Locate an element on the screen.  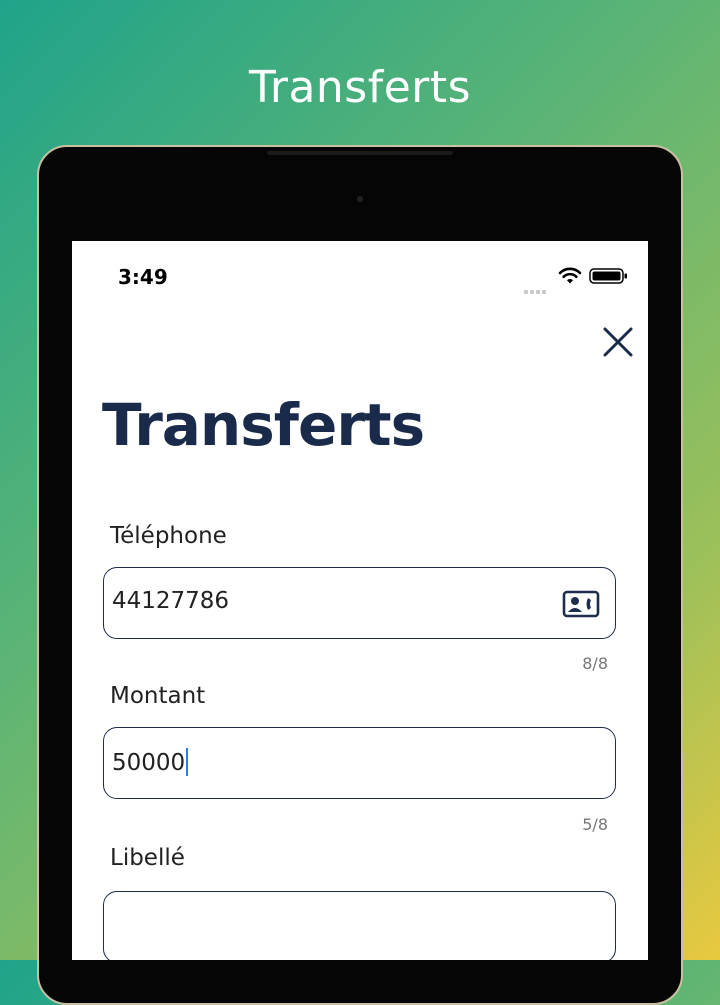
amount-value: 50000 is located at coordinates (150, 762).